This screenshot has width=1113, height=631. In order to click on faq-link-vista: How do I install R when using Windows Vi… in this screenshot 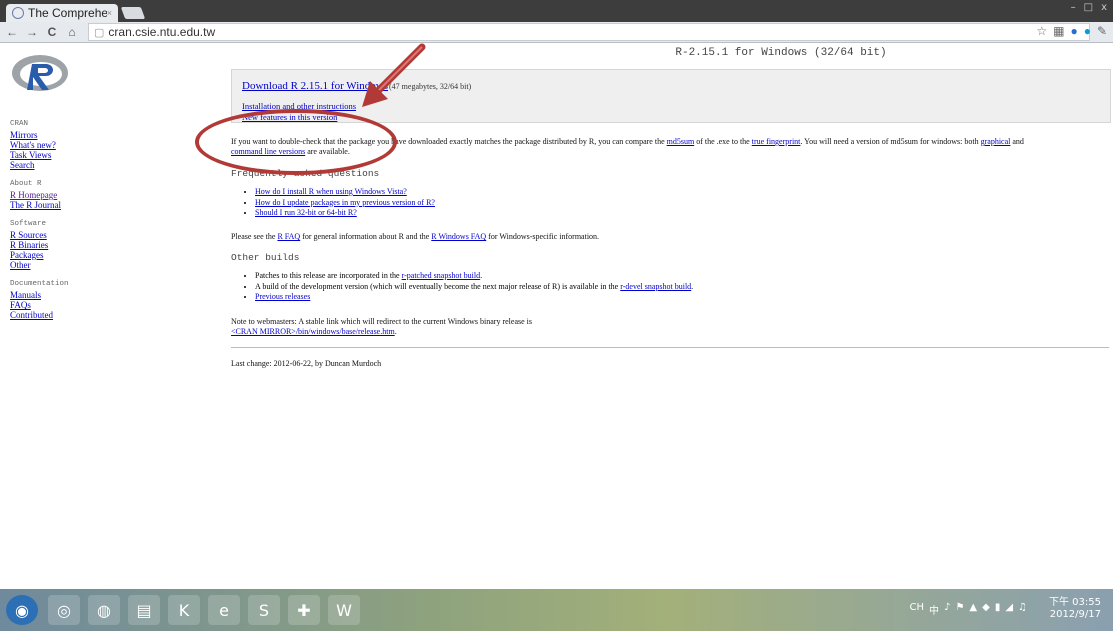, I will do `click(331, 191)`.